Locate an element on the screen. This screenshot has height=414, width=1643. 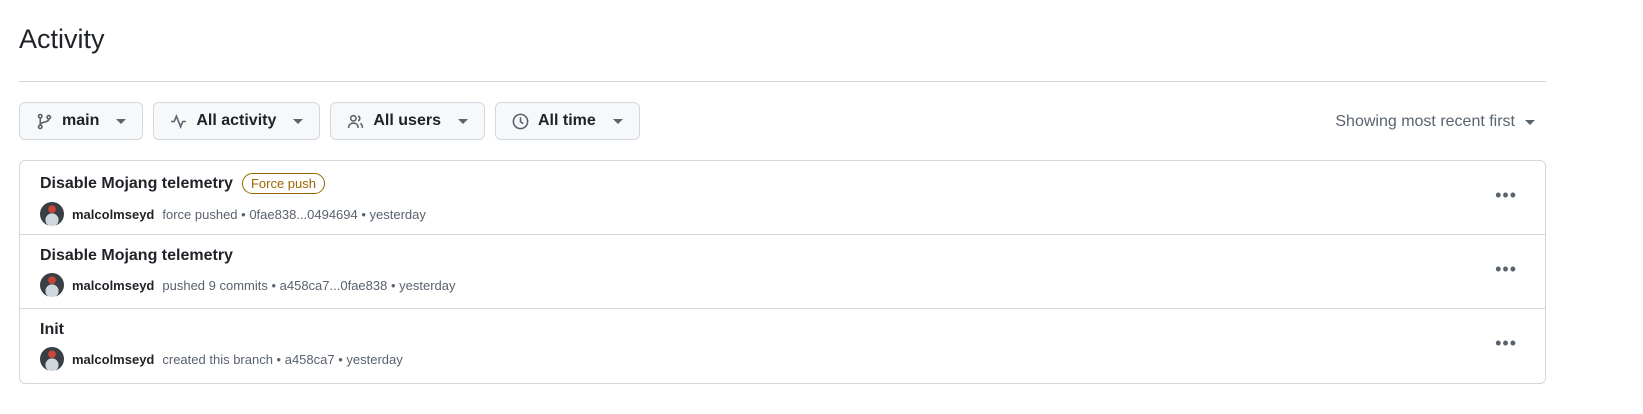
pulse-icon is located at coordinates (179, 121).